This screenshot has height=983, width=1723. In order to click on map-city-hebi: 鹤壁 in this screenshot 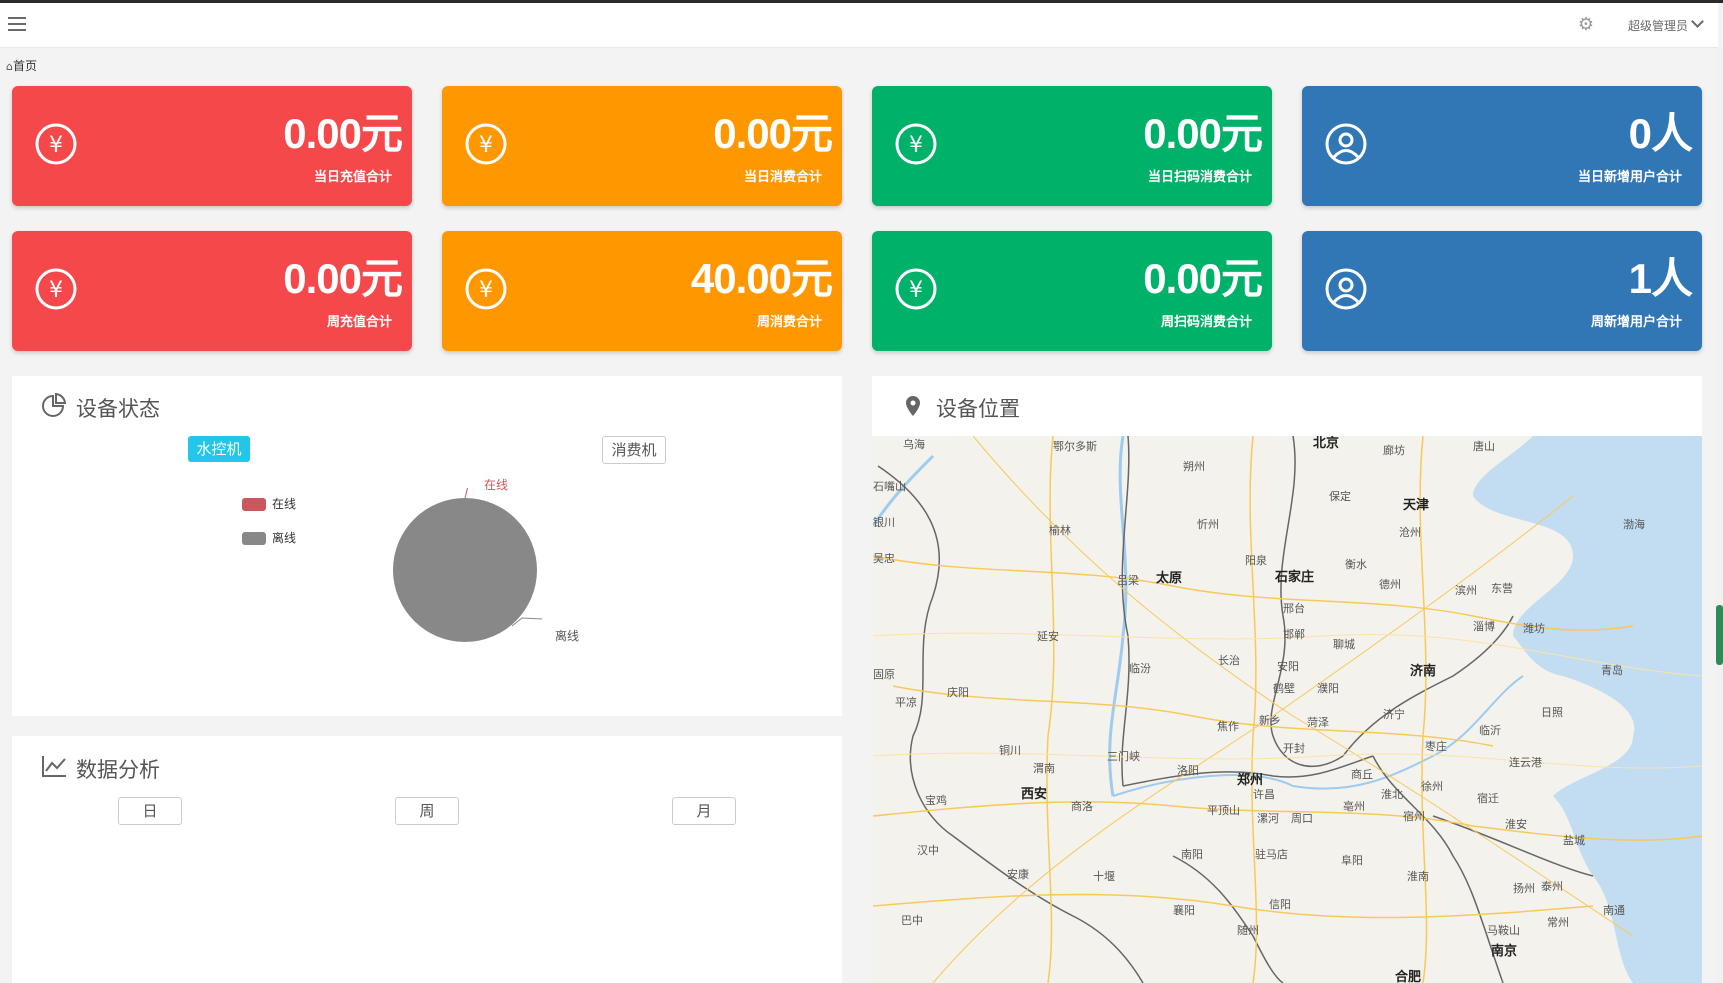, I will do `click(1284, 688)`.